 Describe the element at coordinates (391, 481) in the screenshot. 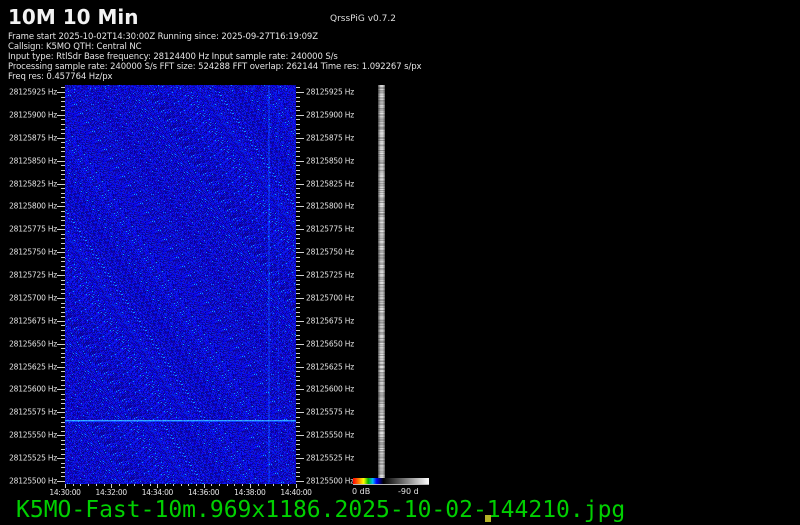

I see `db-colorbar` at that location.